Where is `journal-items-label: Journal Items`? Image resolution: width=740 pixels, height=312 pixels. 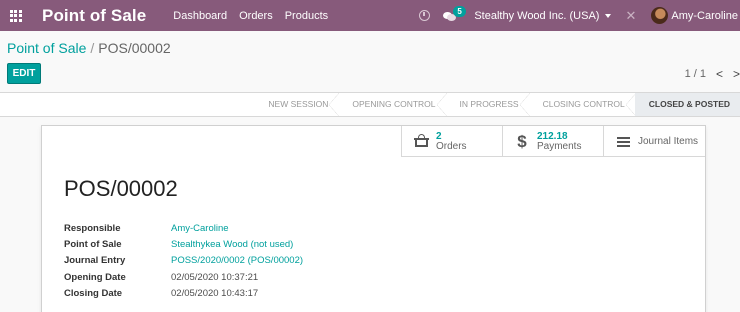
journal-items-label: Journal Items is located at coordinates (668, 141).